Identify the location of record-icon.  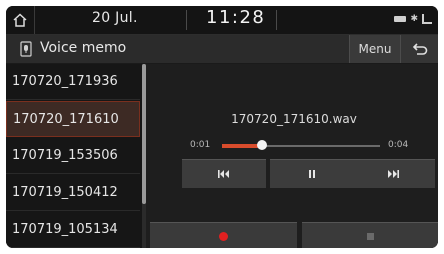
(223, 236).